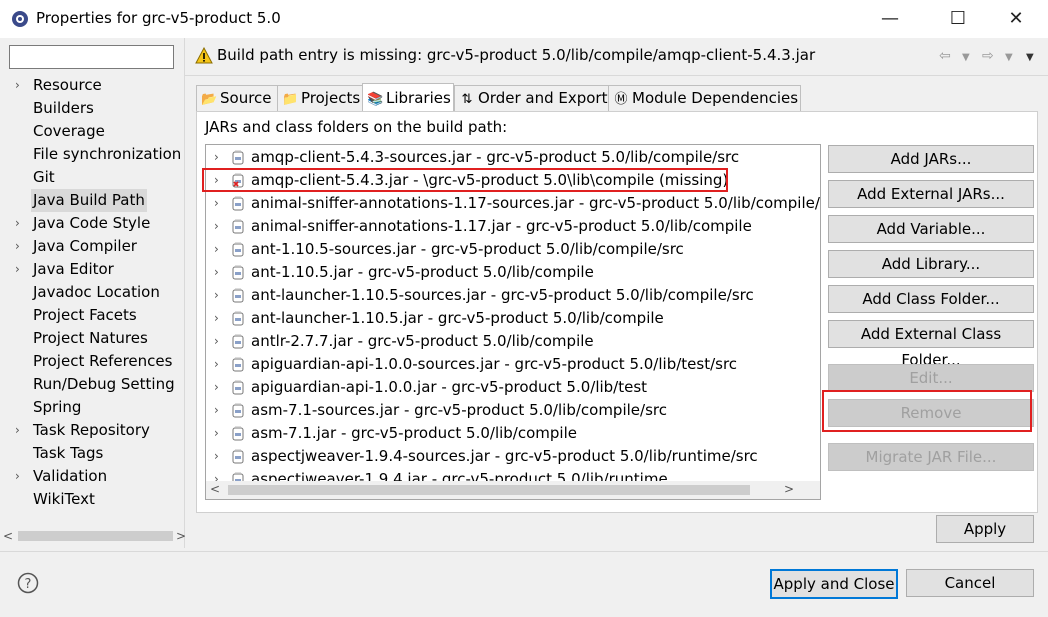 This screenshot has height=617, width=1048. I want to click on nav-horizontal-scrollbar: < >, so click(93, 536).